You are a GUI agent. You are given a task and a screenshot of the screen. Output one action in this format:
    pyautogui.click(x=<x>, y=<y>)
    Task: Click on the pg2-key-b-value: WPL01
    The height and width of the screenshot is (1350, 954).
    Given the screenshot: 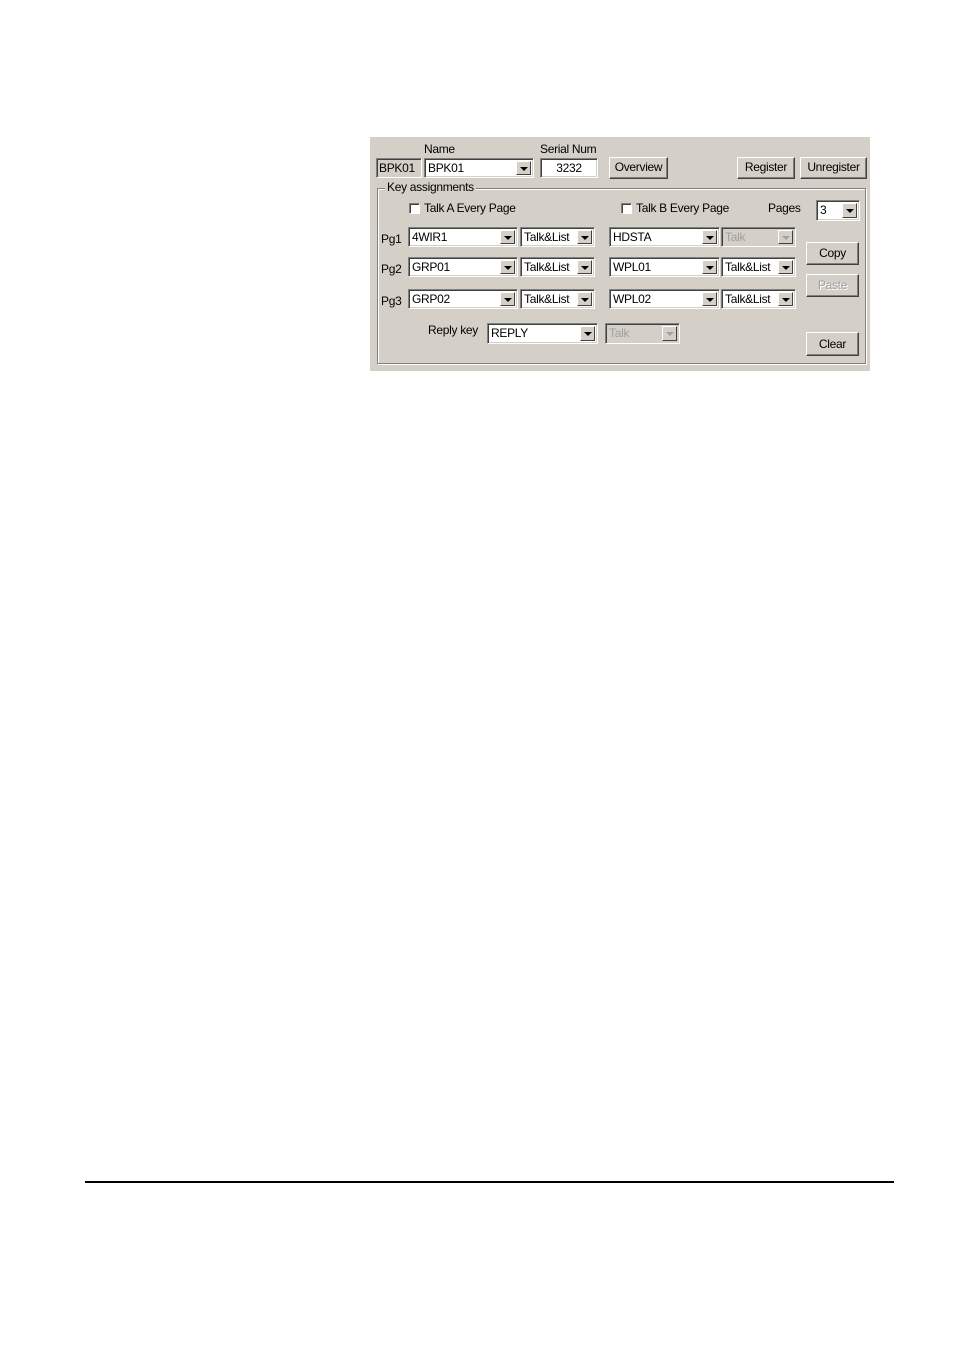 What is the action you would take?
    pyautogui.click(x=632, y=267)
    